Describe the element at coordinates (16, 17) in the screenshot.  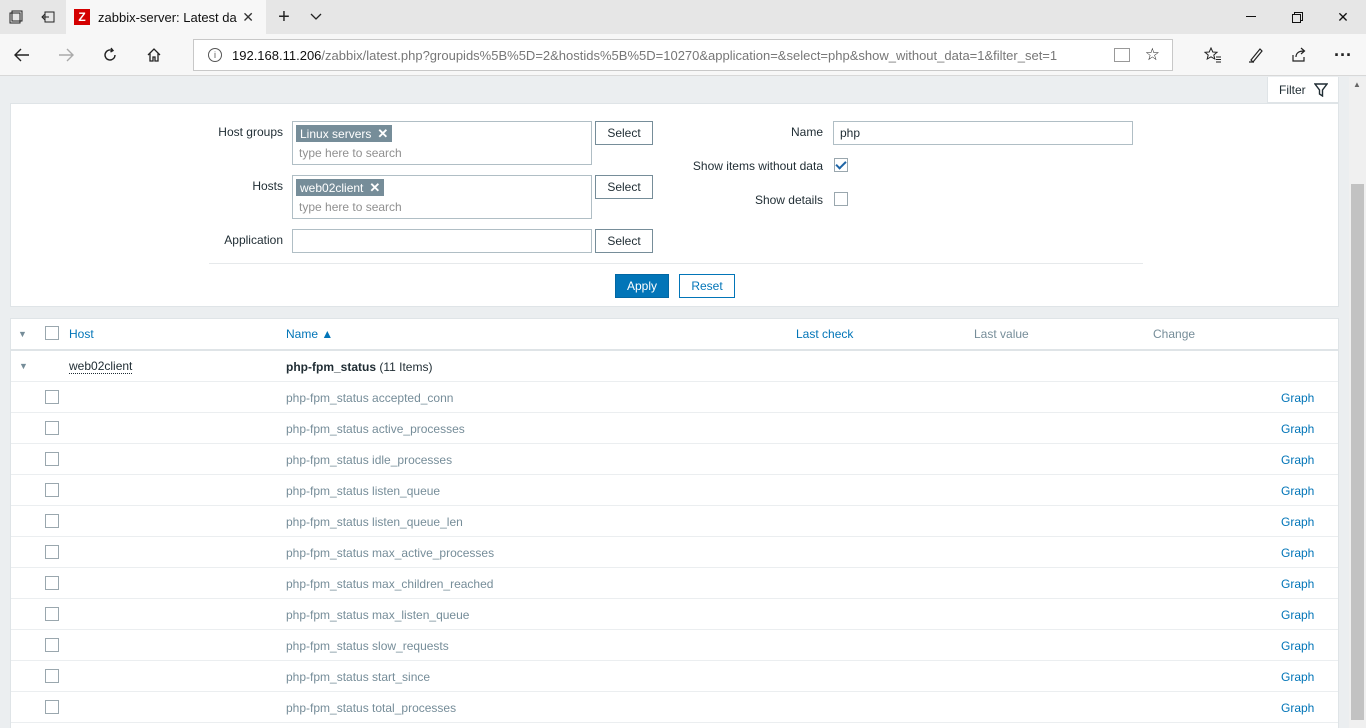
I see `tab-manager-icon` at that location.